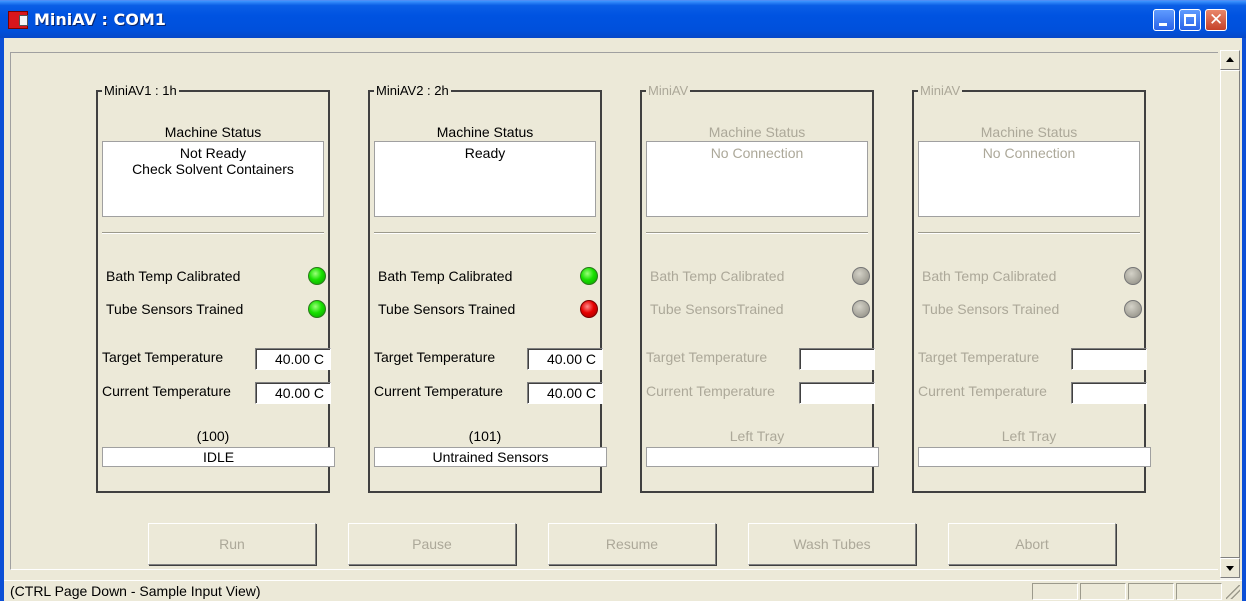 This screenshot has height=601, width=1246. I want to click on arrow-up-icon, so click(1230, 59).